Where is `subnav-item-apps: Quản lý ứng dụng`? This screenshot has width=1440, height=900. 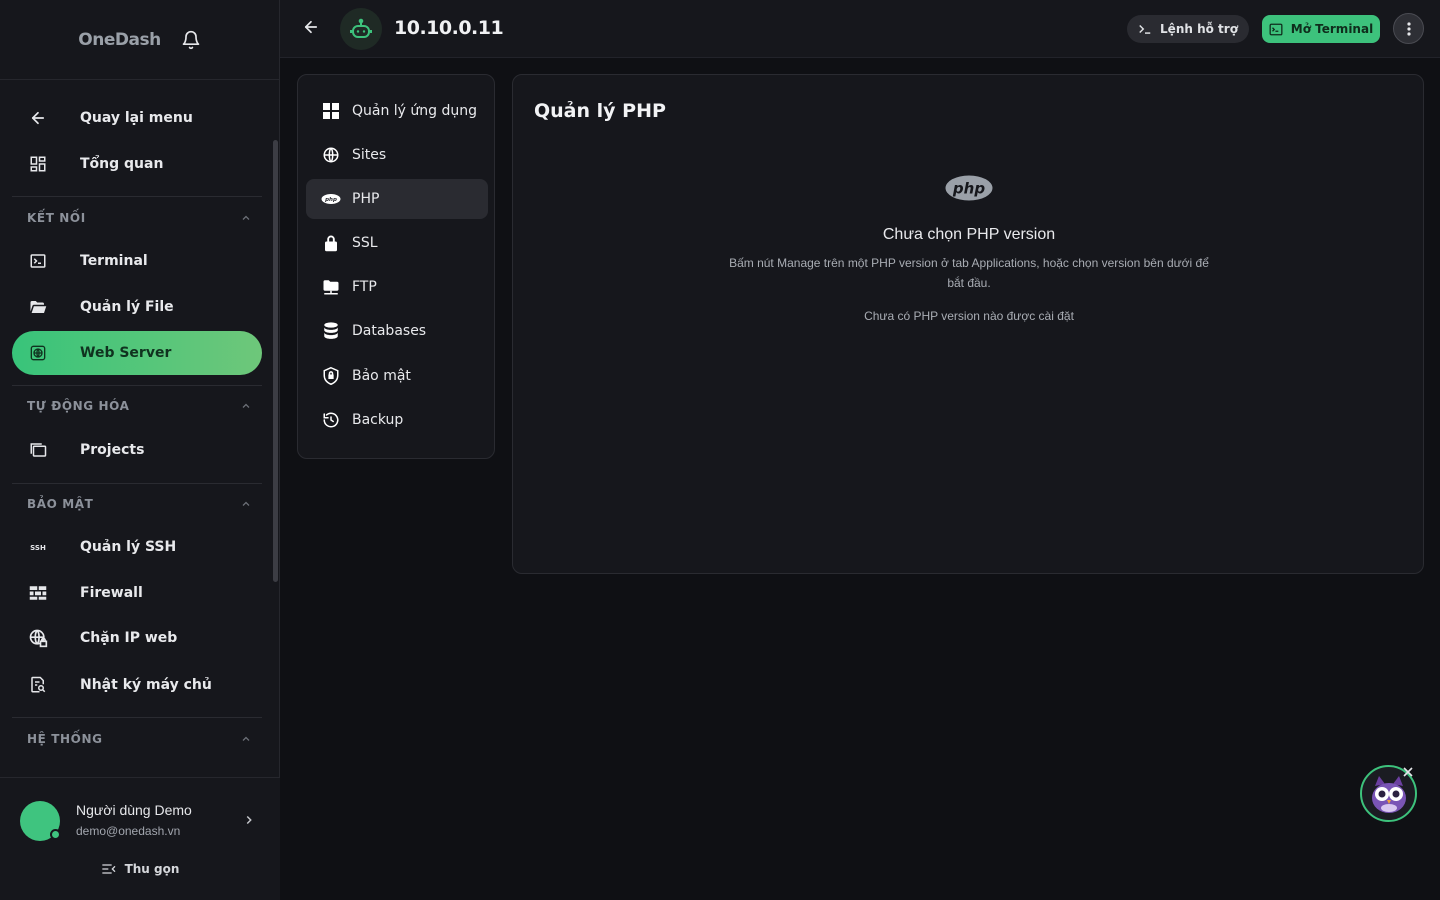
subnav-item-apps: Quản lý ứng dụng is located at coordinates (397, 111).